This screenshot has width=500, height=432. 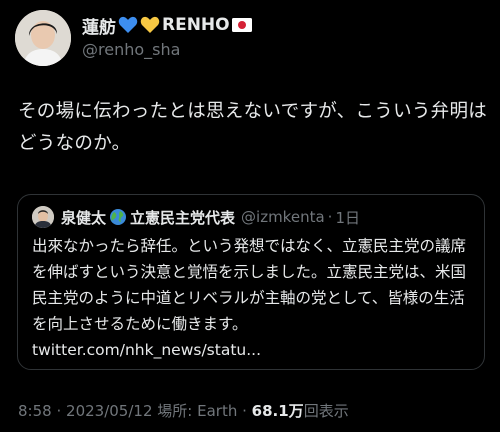 What do you see at coordinates (241, 25) in the screenshot?
I see `japan-flag-icon` at bounding box center [241, 25].